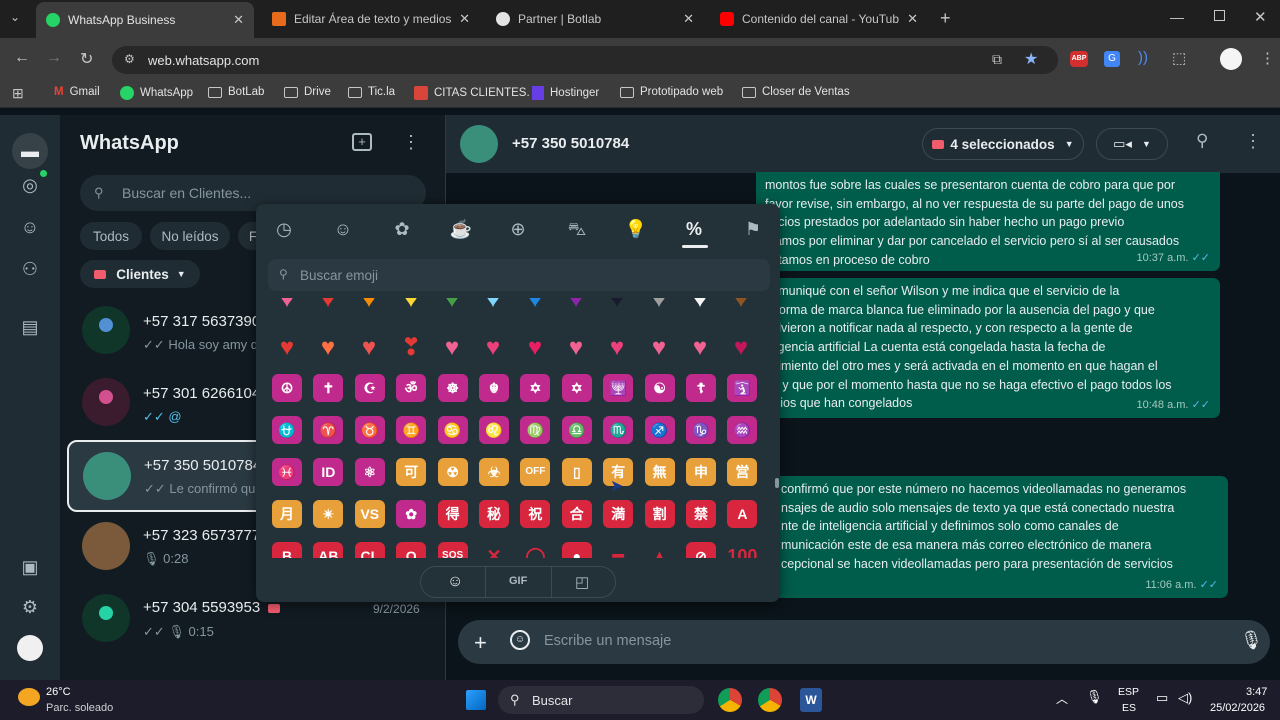 This screenshot has width=1280, height=720. I want to click on site-info-icon: ⚙, so click(129, 59).